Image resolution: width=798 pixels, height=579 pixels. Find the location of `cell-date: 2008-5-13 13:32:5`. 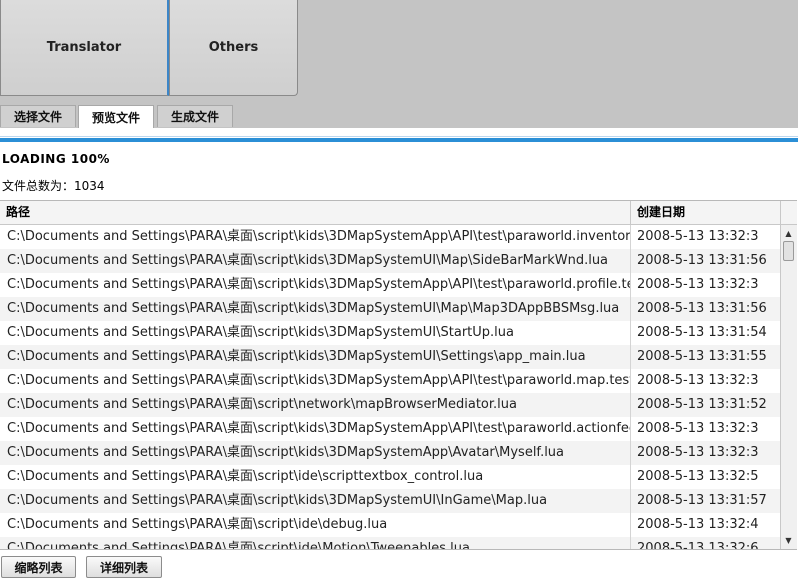

cell-date: 2008-5-13 13:32:5 is located at coordinates (705, 477).